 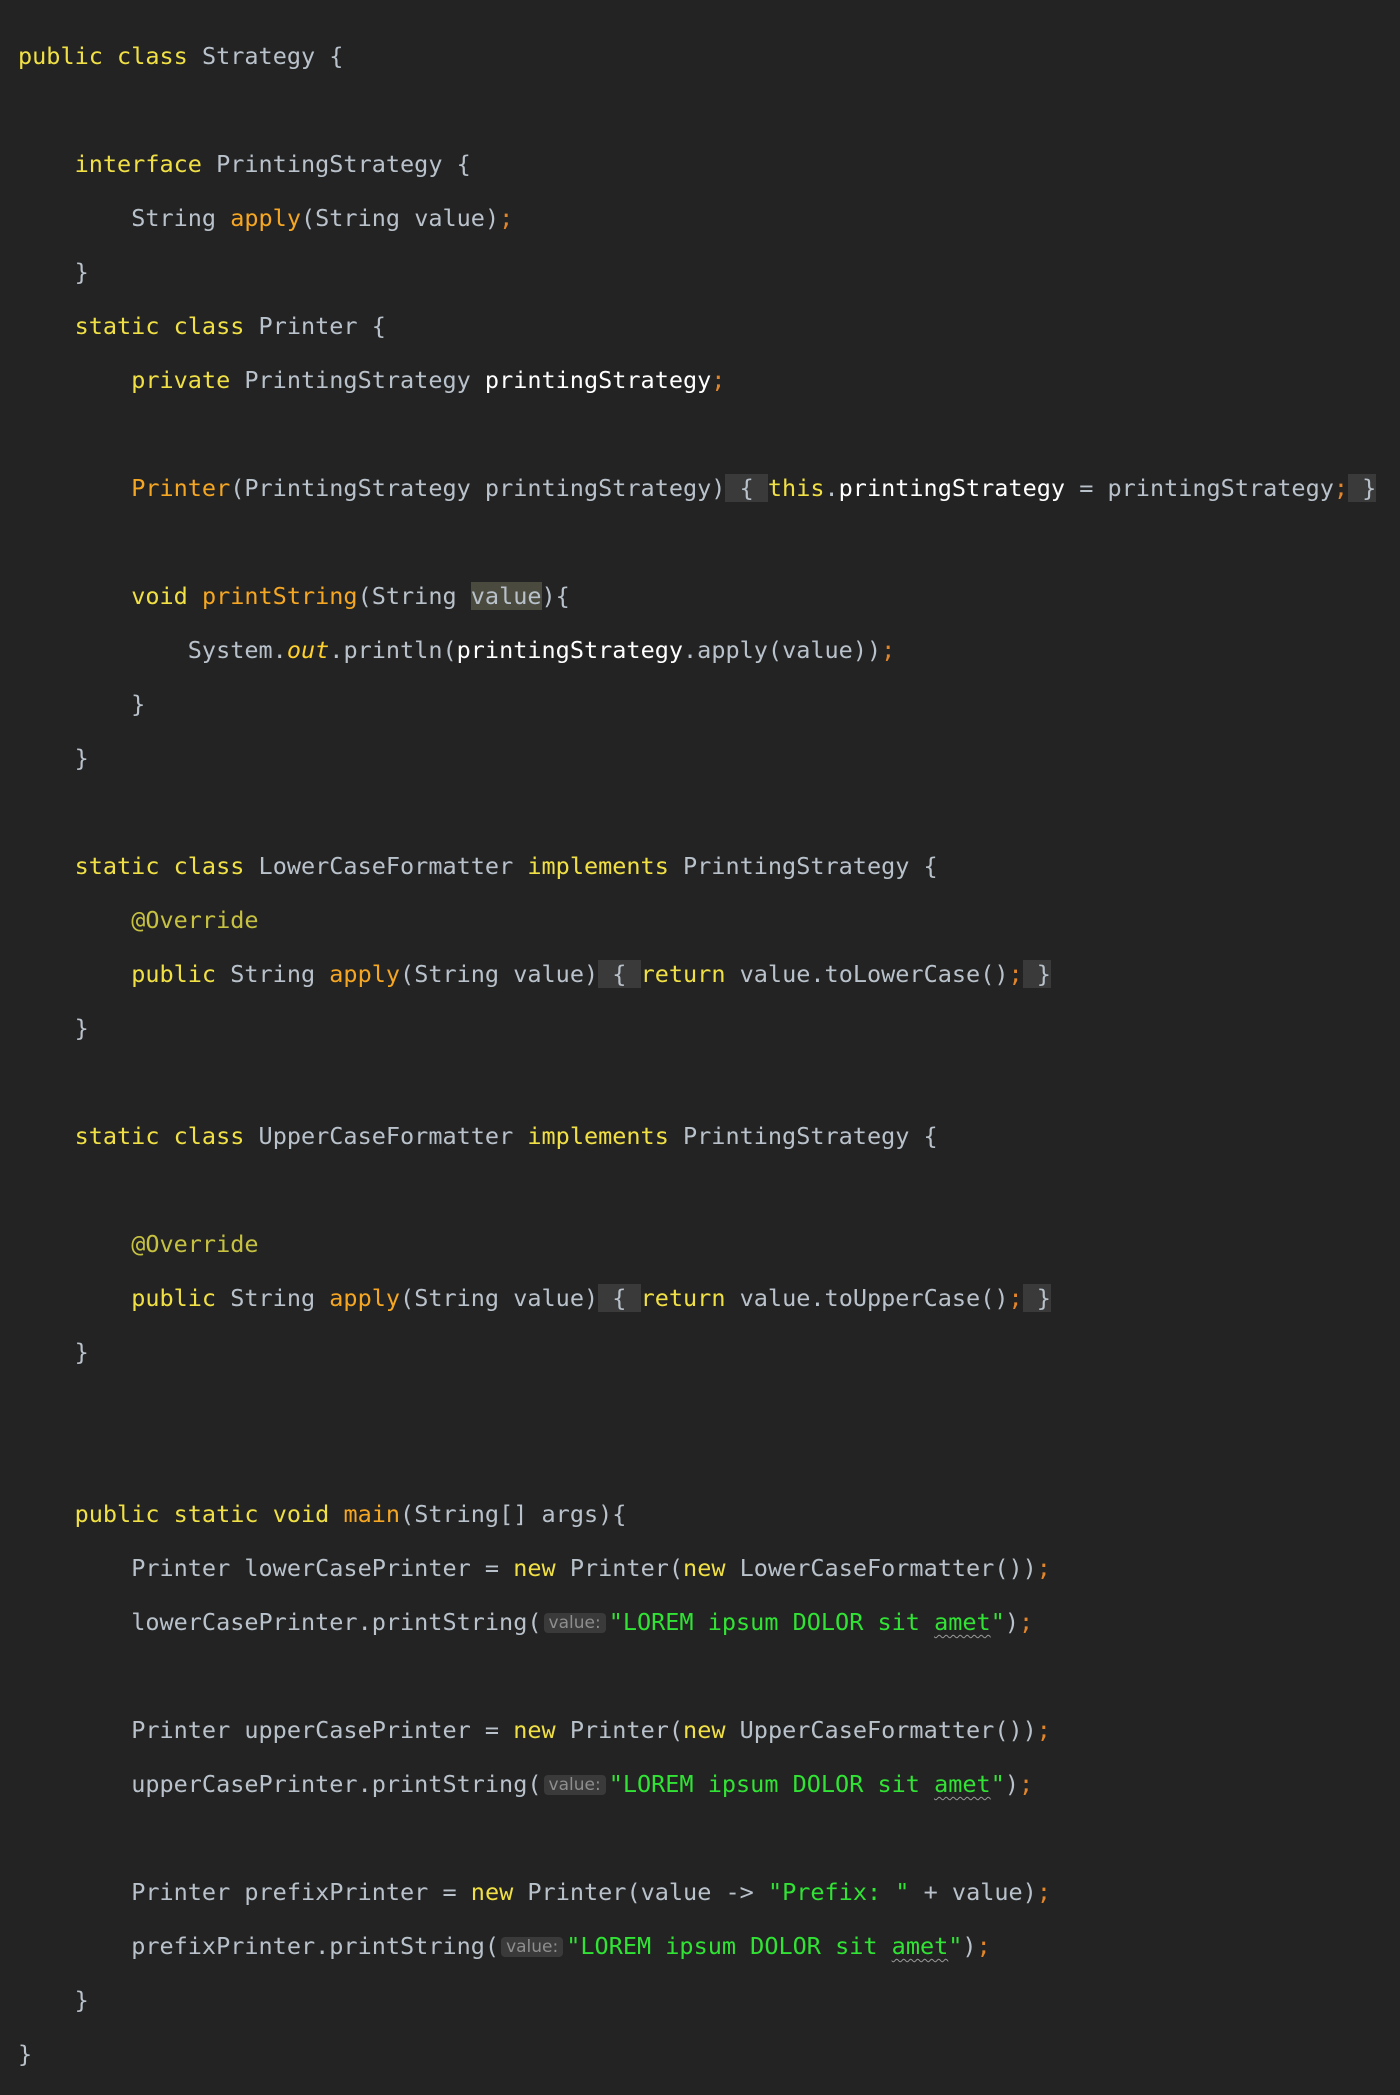 I want to click on code-line: @Override, so click(x=697, y=1244).